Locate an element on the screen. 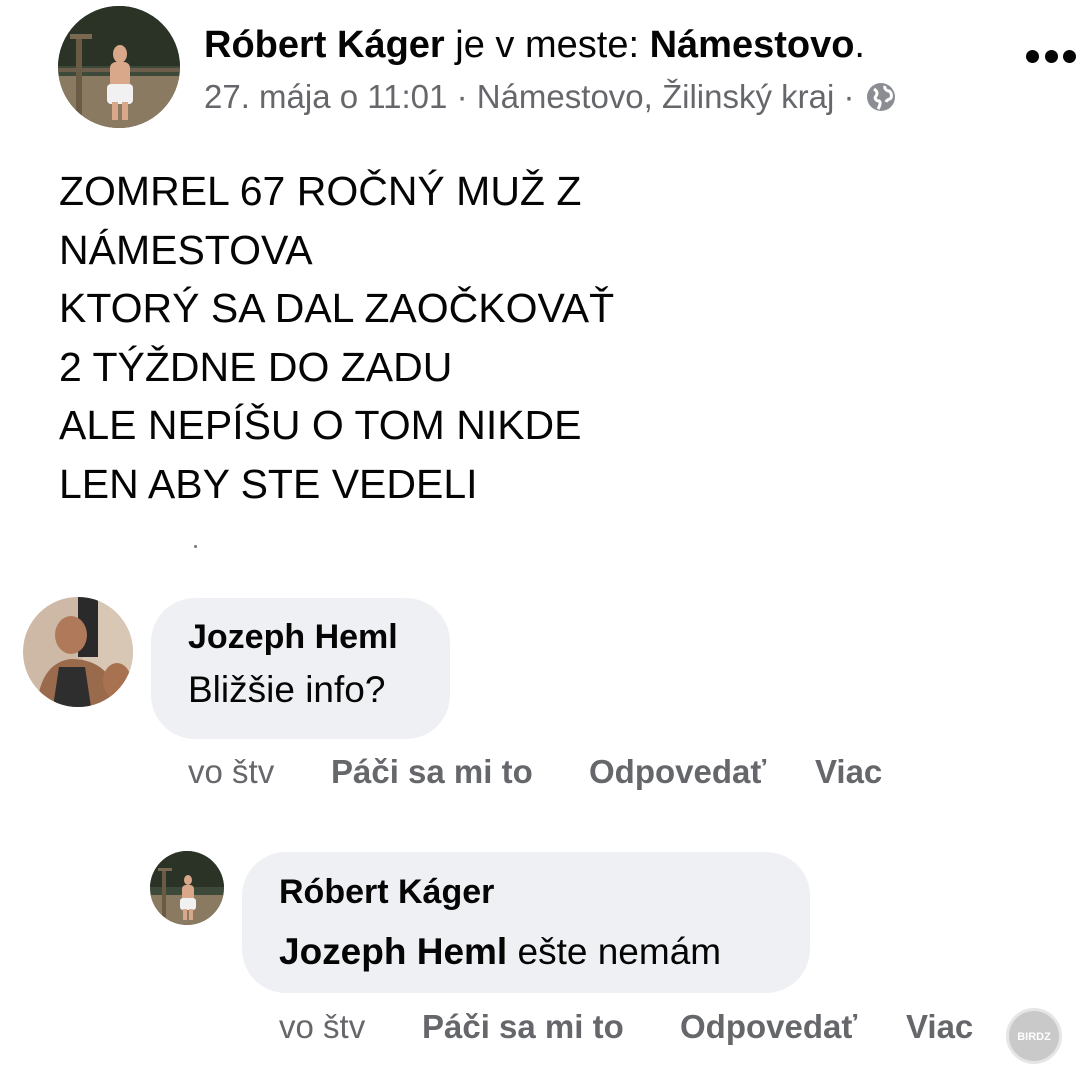  post-text-line: 2 TÝŽDNE DO ZADU is located at coordinates (256, 366).